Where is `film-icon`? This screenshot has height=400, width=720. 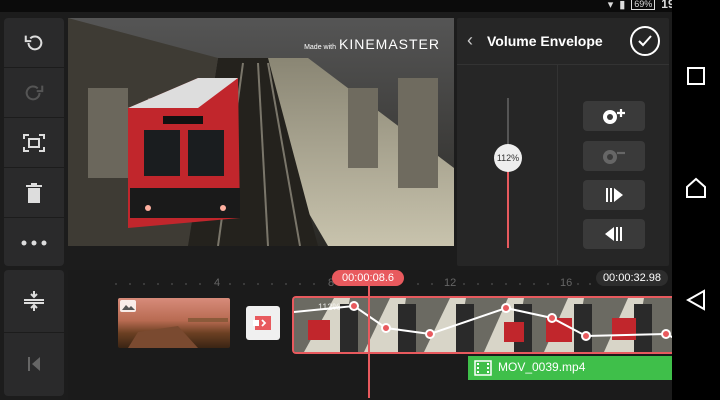
film-icon is located at coordinates (483, 368).